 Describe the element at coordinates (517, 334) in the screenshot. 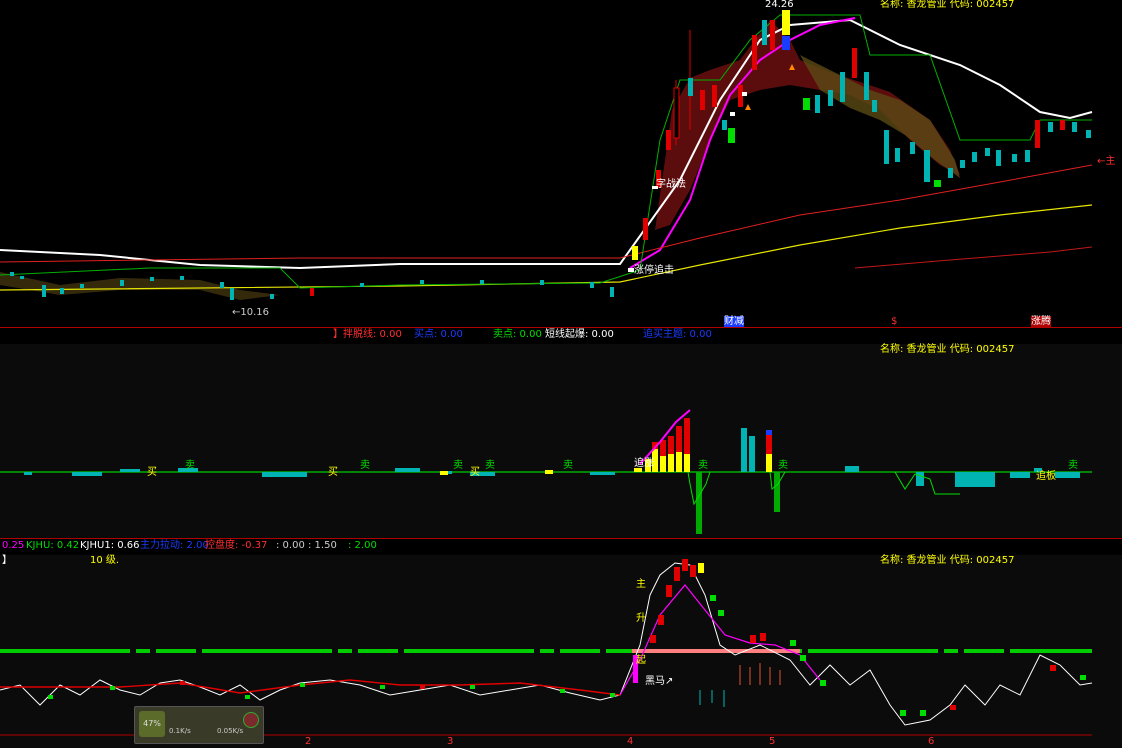

I see `indicator-1-2: 卖点: 0.00` at that location.